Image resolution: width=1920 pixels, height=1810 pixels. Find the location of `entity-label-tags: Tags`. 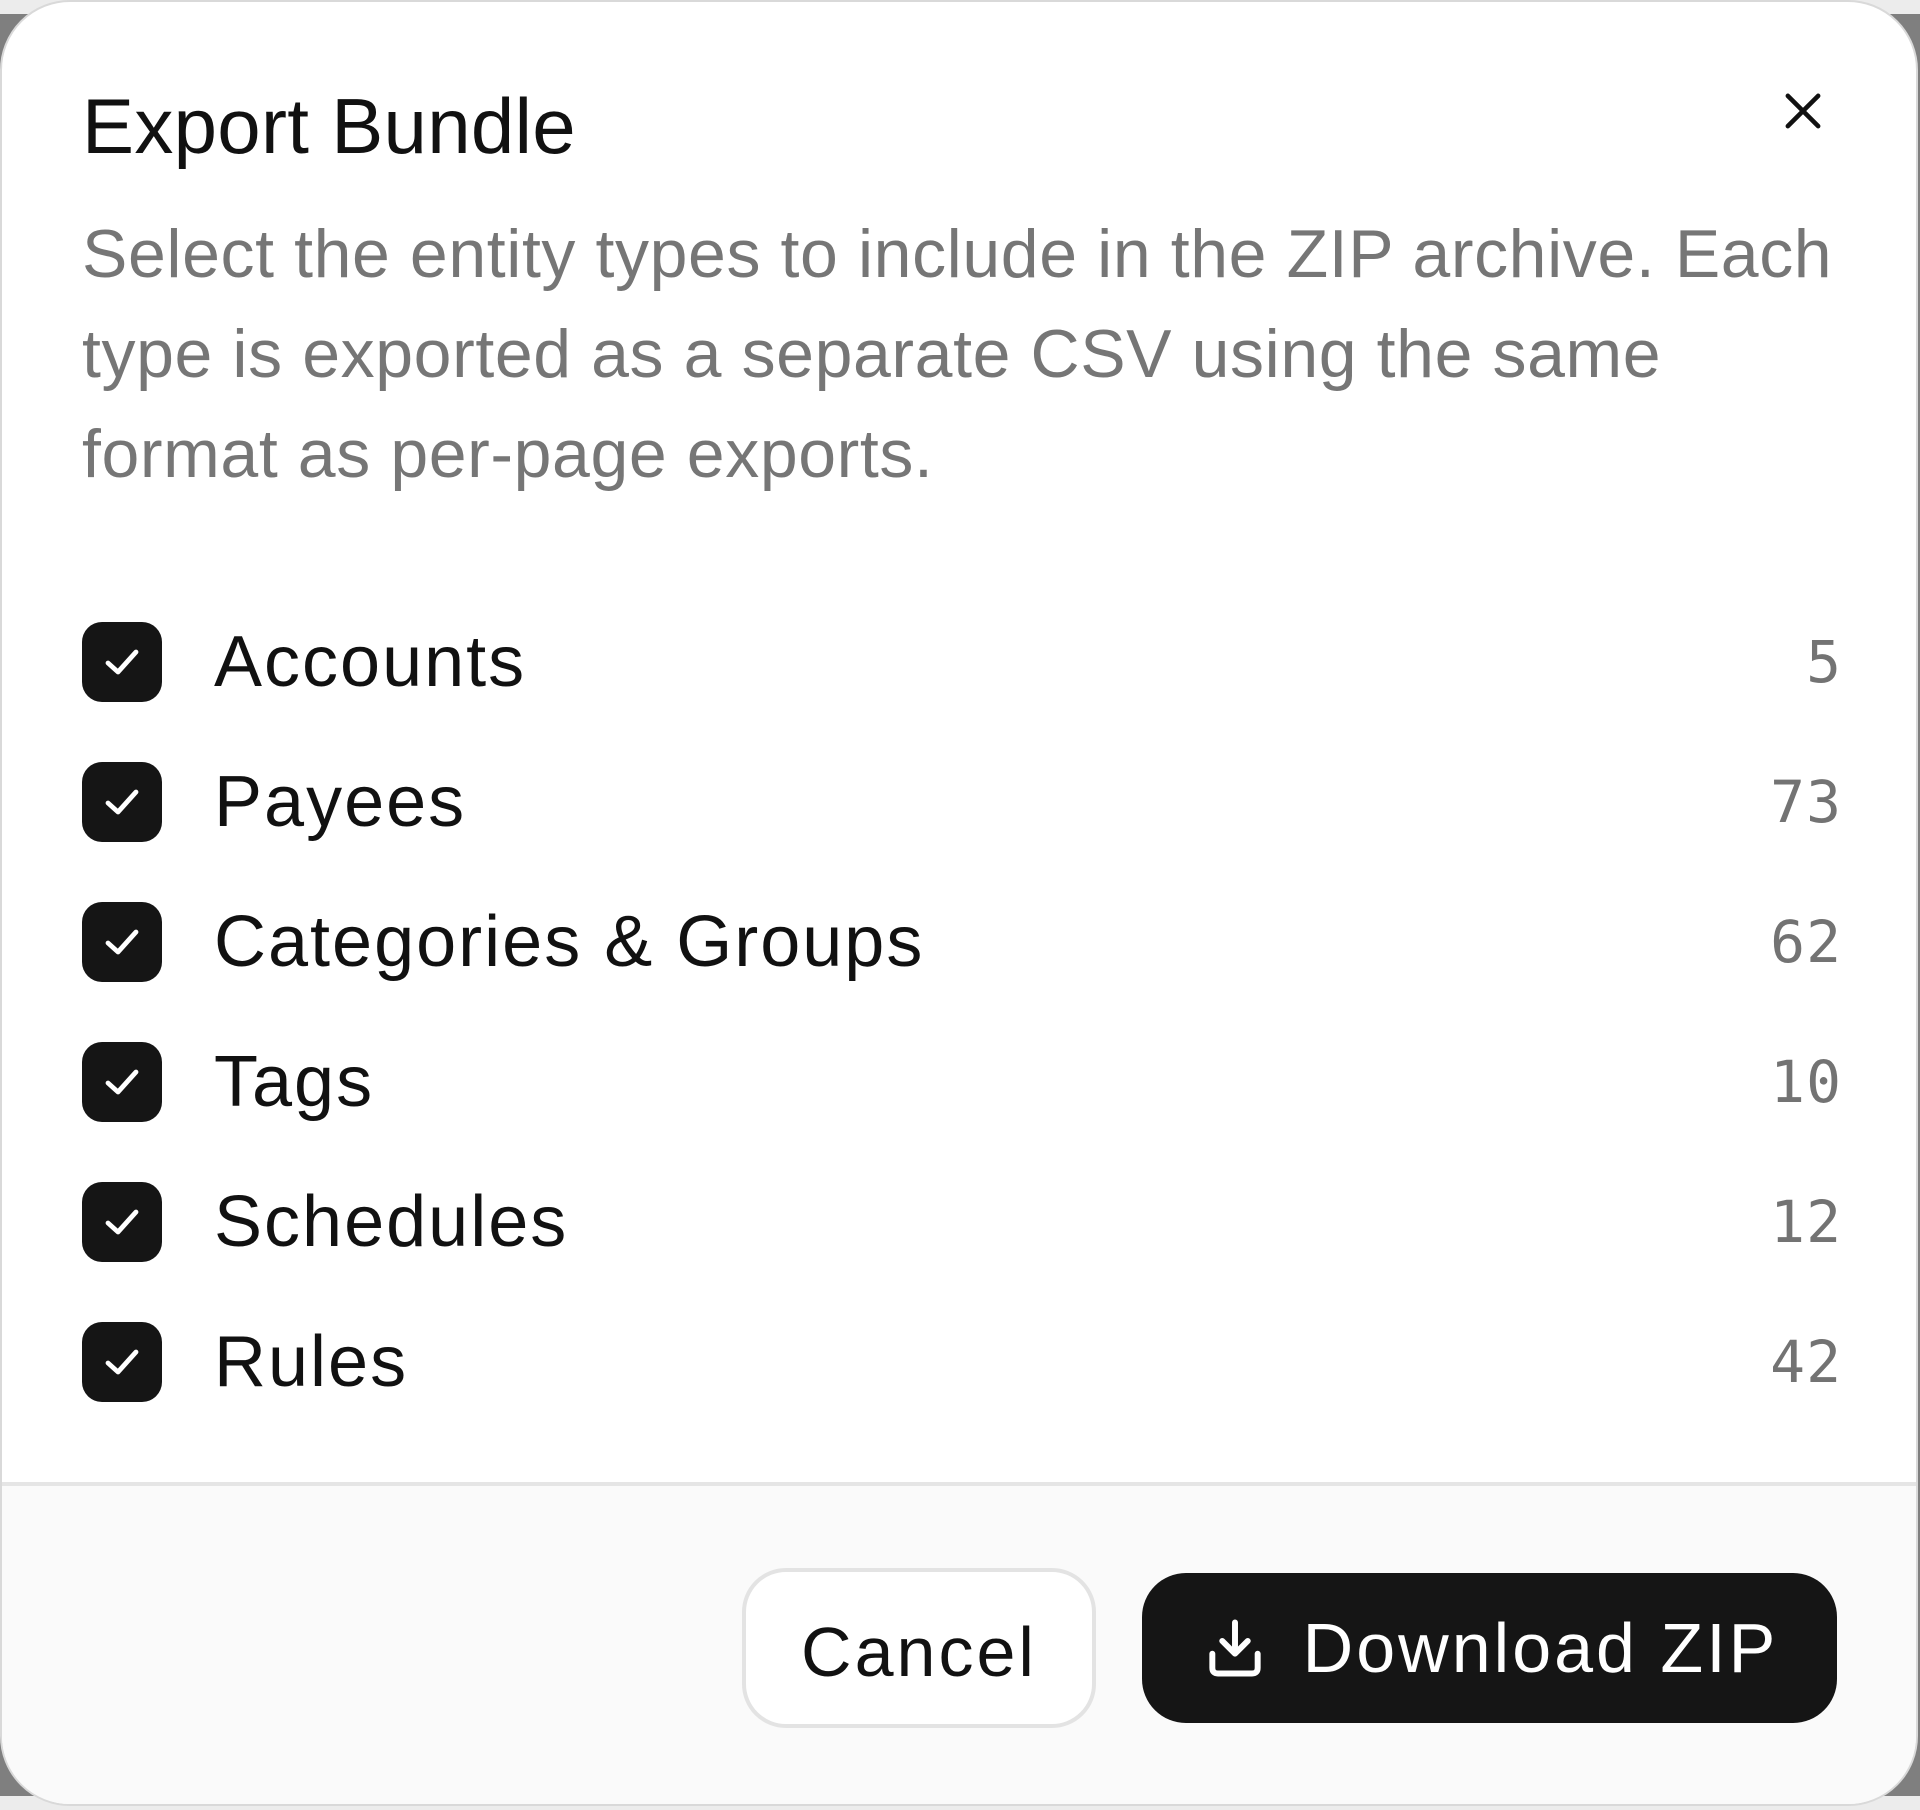

entity-label-tags: Tags is located at coordinates (294, 1082).